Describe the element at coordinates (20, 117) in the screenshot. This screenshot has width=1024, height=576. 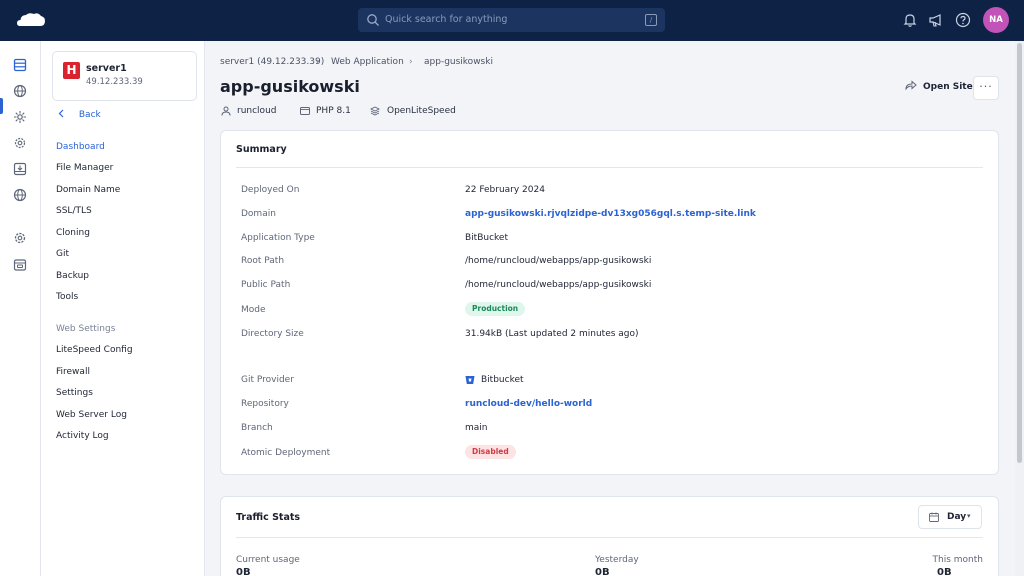
I see `integrations-icon` at that location.